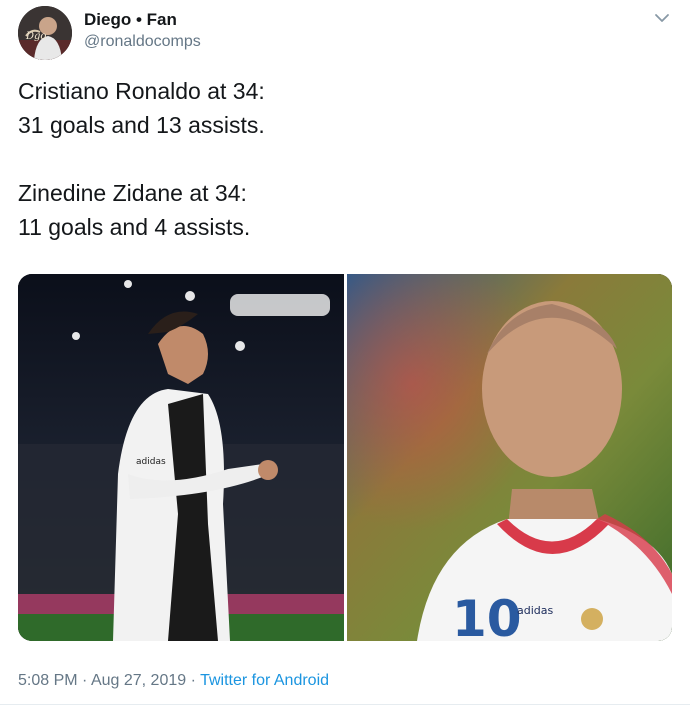  I want to click on author-handle: @ronaldocomps, so click(142, 42).